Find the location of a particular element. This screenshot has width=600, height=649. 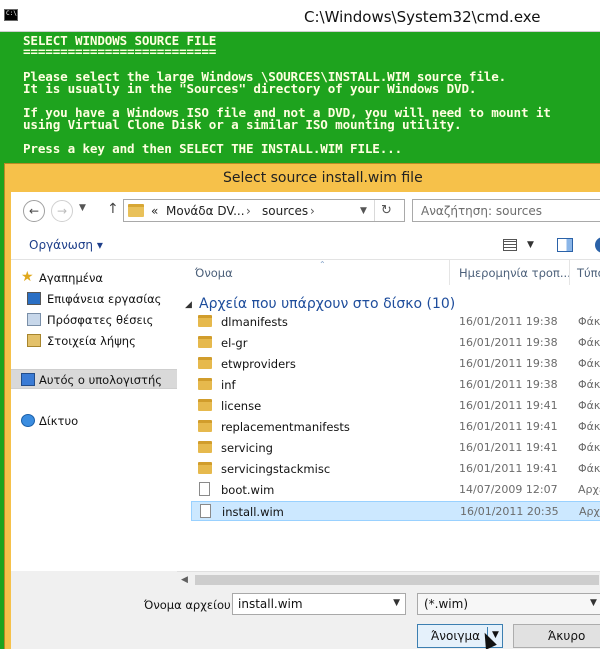

nav-item-favorites: ★ Αγαπημένα is located at coordinates (94, 278).